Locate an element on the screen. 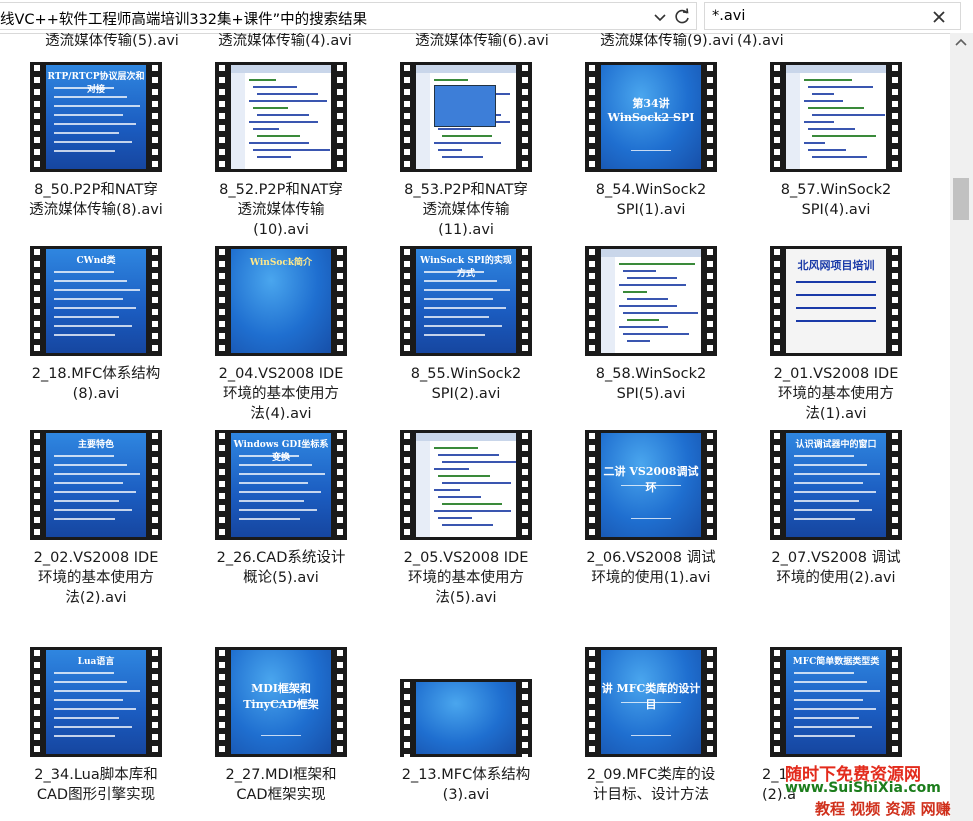 This screenshot has height=821, width=973. watermark-line: 教程 视频 资源 网赚 is located at coordinates (883, 809).